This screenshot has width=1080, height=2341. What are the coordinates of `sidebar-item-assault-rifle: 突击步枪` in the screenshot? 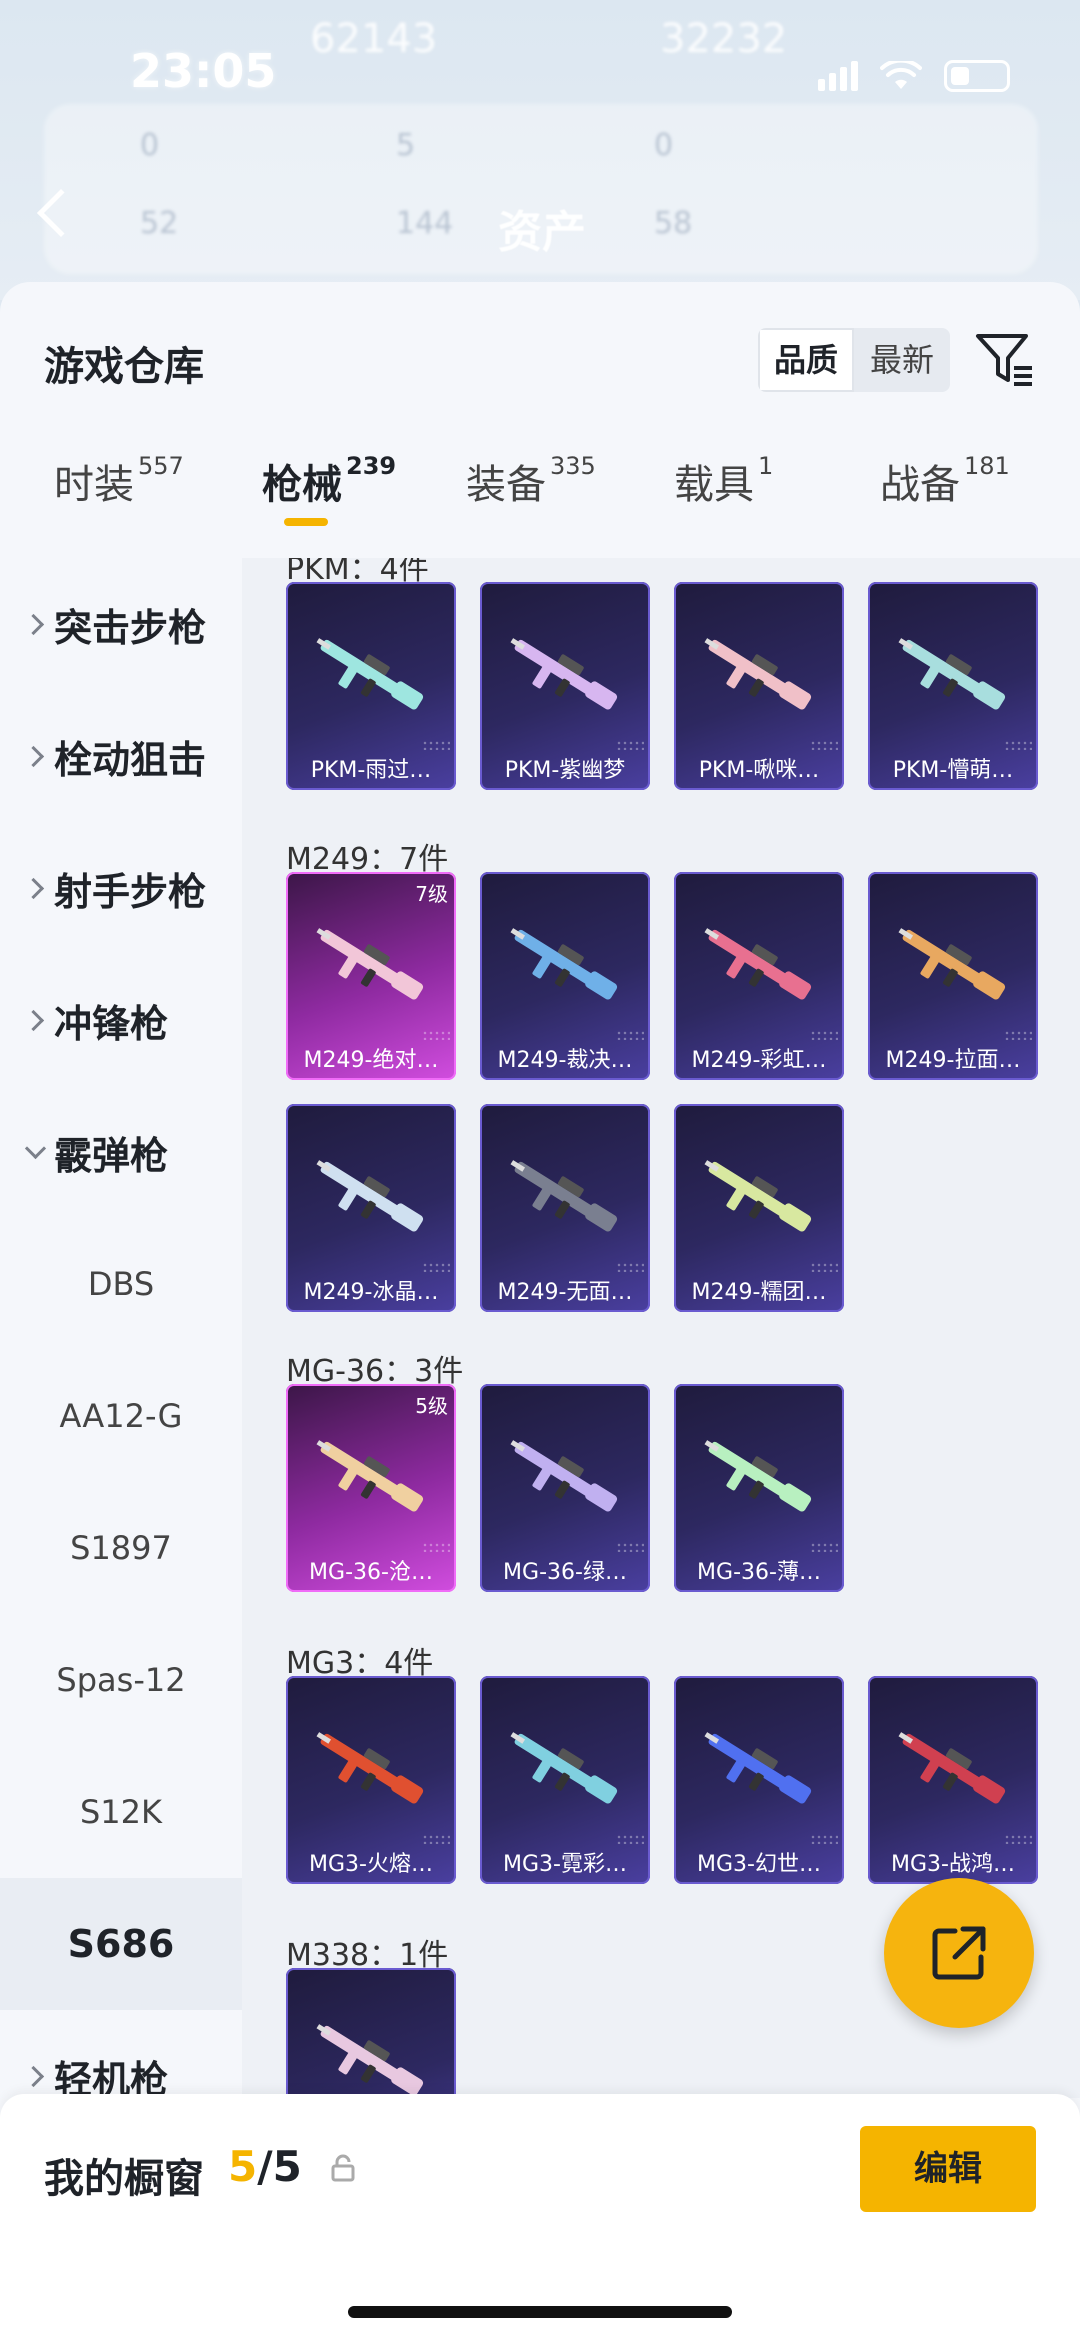 It's located at (121, 624).